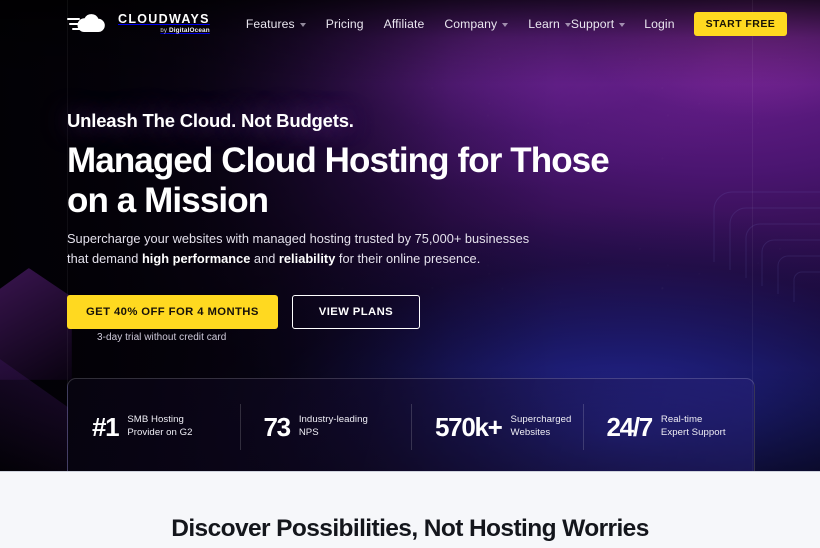 Image resolution: width=820 pixels, height=548 pixels. I want to click on stat-label: Real-time Expert Support, so click(693, 426).